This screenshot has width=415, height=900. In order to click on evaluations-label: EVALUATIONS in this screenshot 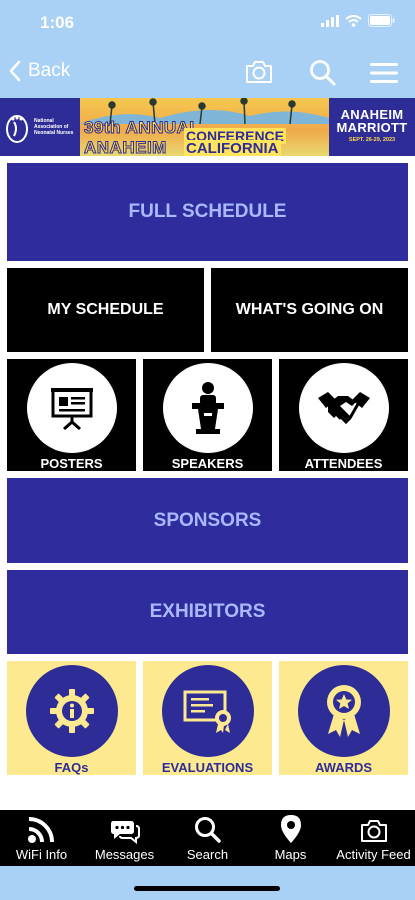, I will do `click(207, 767)`.